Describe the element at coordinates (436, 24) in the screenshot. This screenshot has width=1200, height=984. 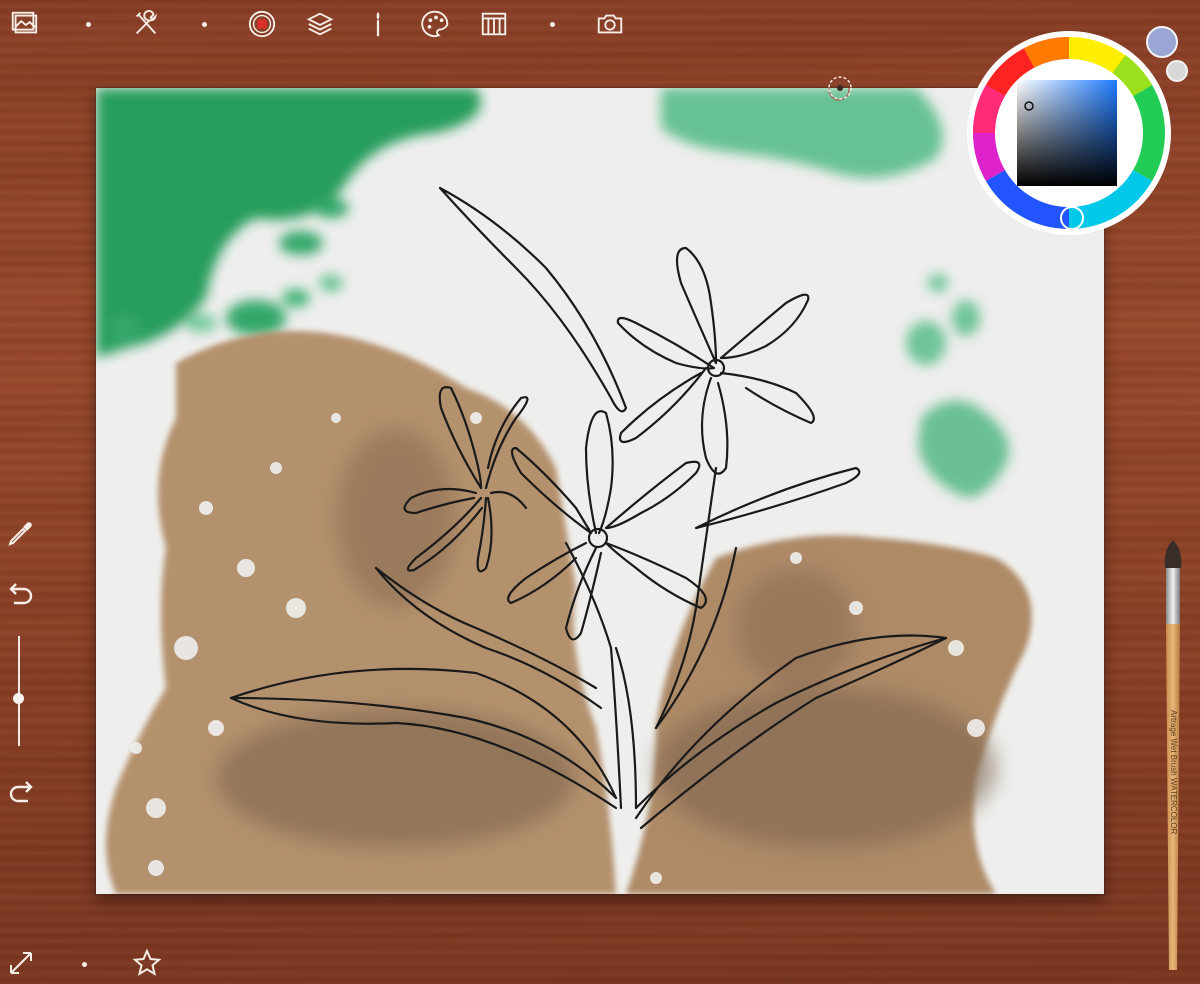
I see `palette-icon` at that location.